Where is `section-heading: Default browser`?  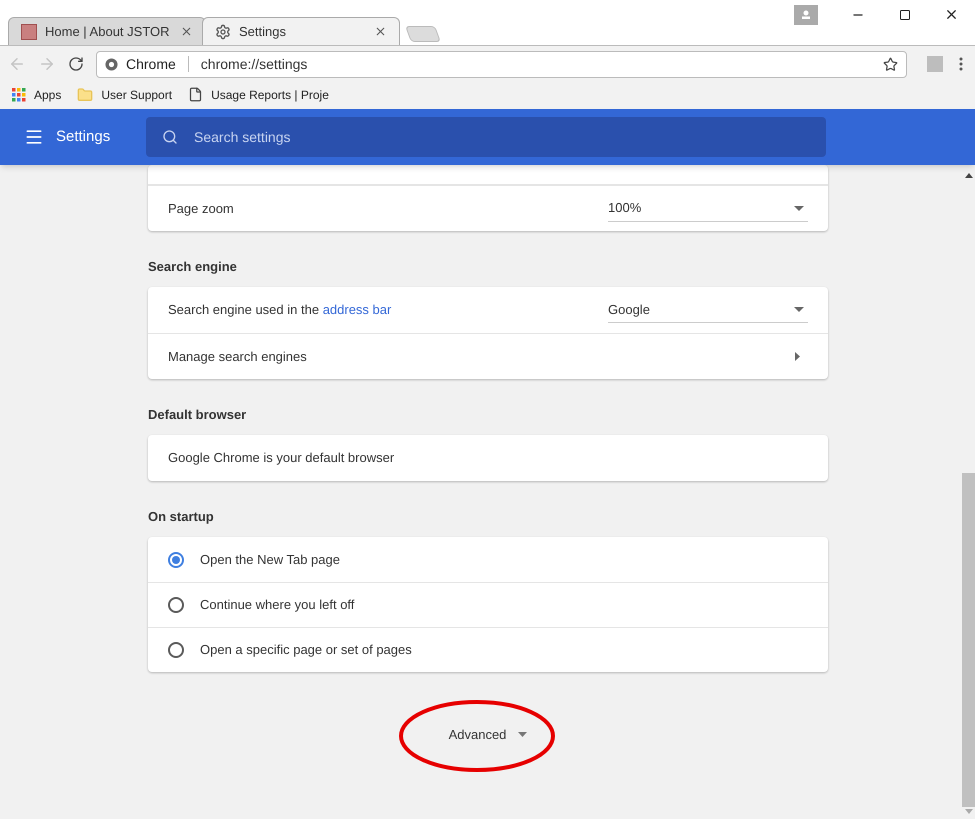
section-heading: Default browser is located at coordinates (198, 415).